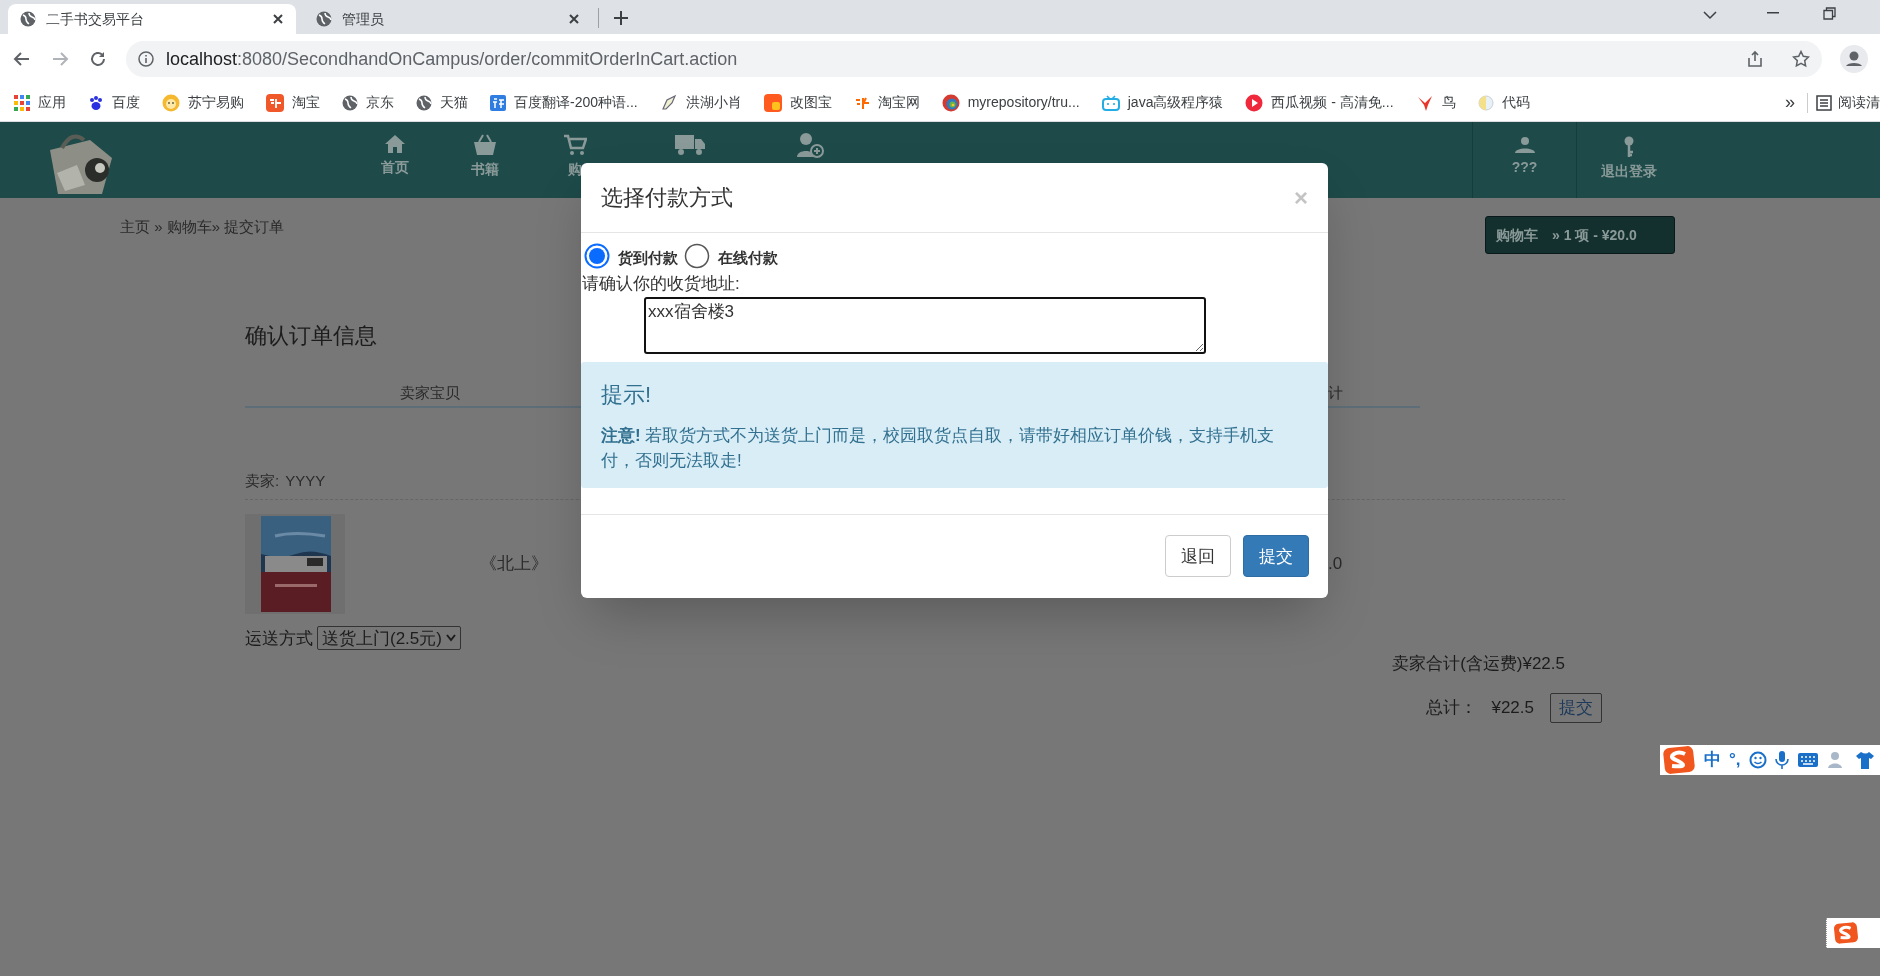 This screenshot has width=1880, height=976. I want to click on radio-label: 货到付款, so click(648, 257).